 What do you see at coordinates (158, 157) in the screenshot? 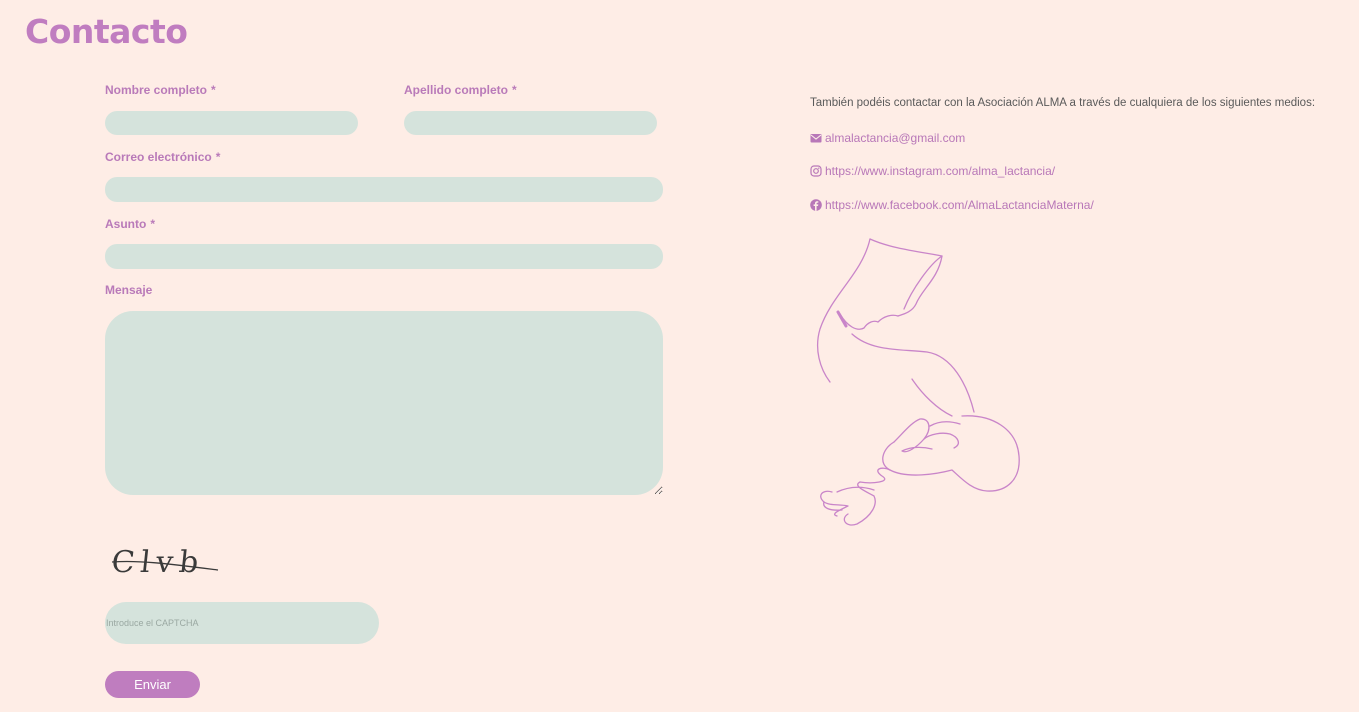
I see `email-label-text: Correo electrónico` at bounding box center [158, 157].